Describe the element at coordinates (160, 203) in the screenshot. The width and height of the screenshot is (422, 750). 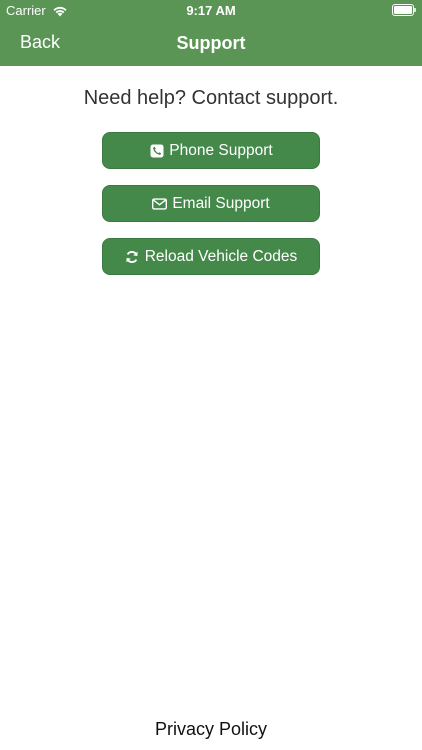
I see `envelope-icon` at that location.